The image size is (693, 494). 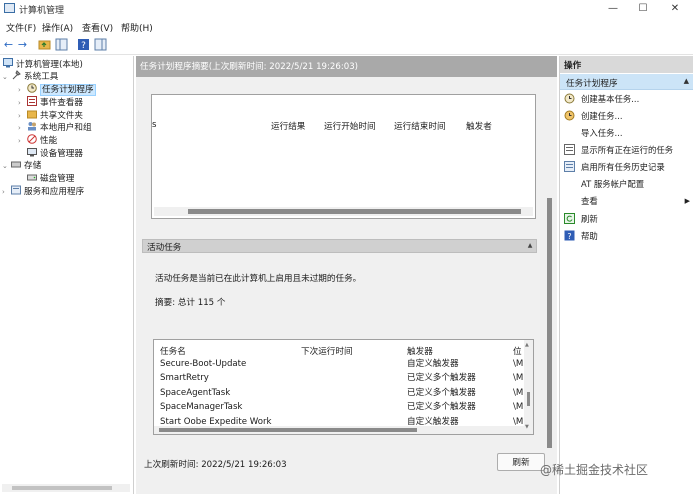 What do you see at coordinates (573, 66) in the screenshot?
I see `actions-header-text: 操作` at bounding box center [573, 66].